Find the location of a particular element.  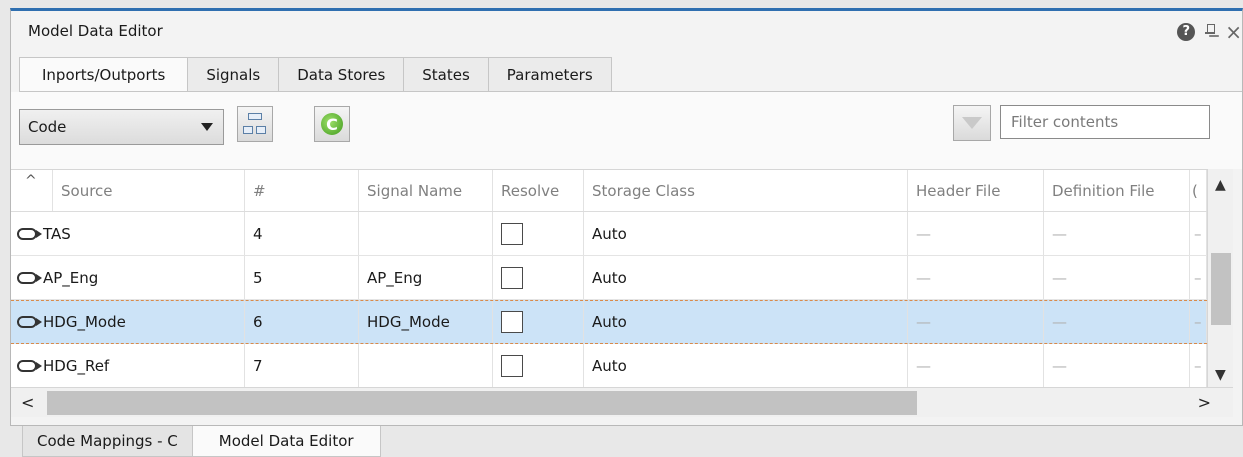

tab-code-mappings: Code Mappings - C is located at coordinates (107, 441).